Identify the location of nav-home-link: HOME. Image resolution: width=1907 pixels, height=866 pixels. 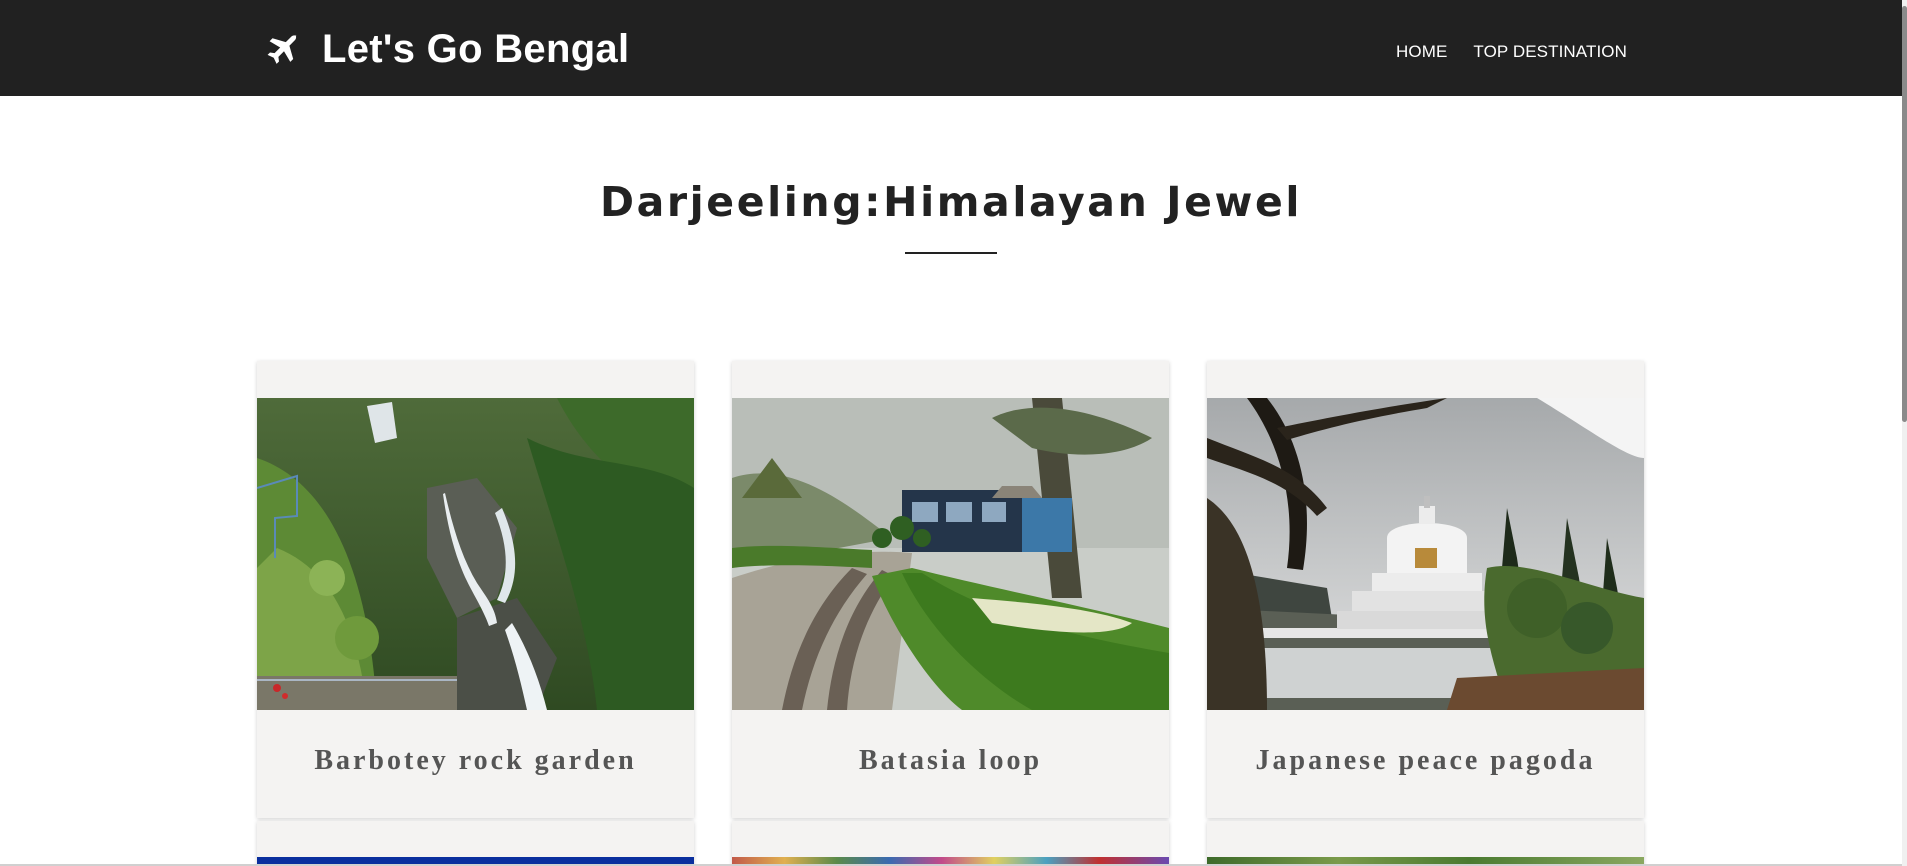
(1421, 52).